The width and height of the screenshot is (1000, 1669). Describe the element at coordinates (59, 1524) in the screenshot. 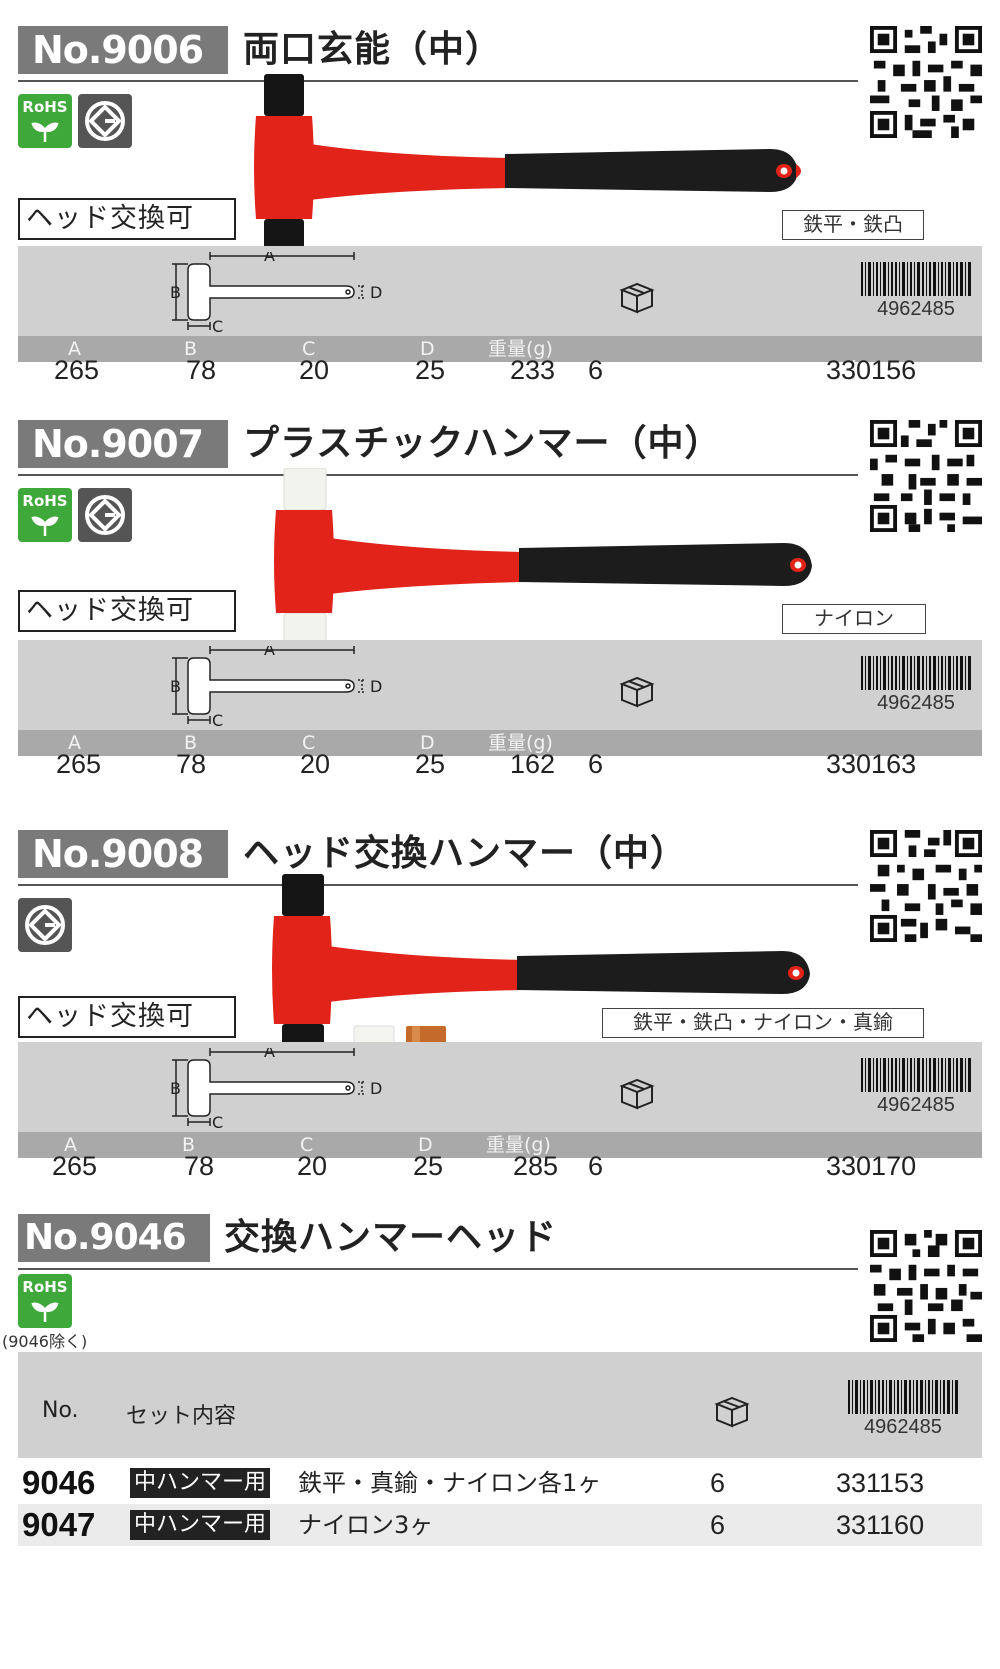

I see `row-number: 9047` at that location.